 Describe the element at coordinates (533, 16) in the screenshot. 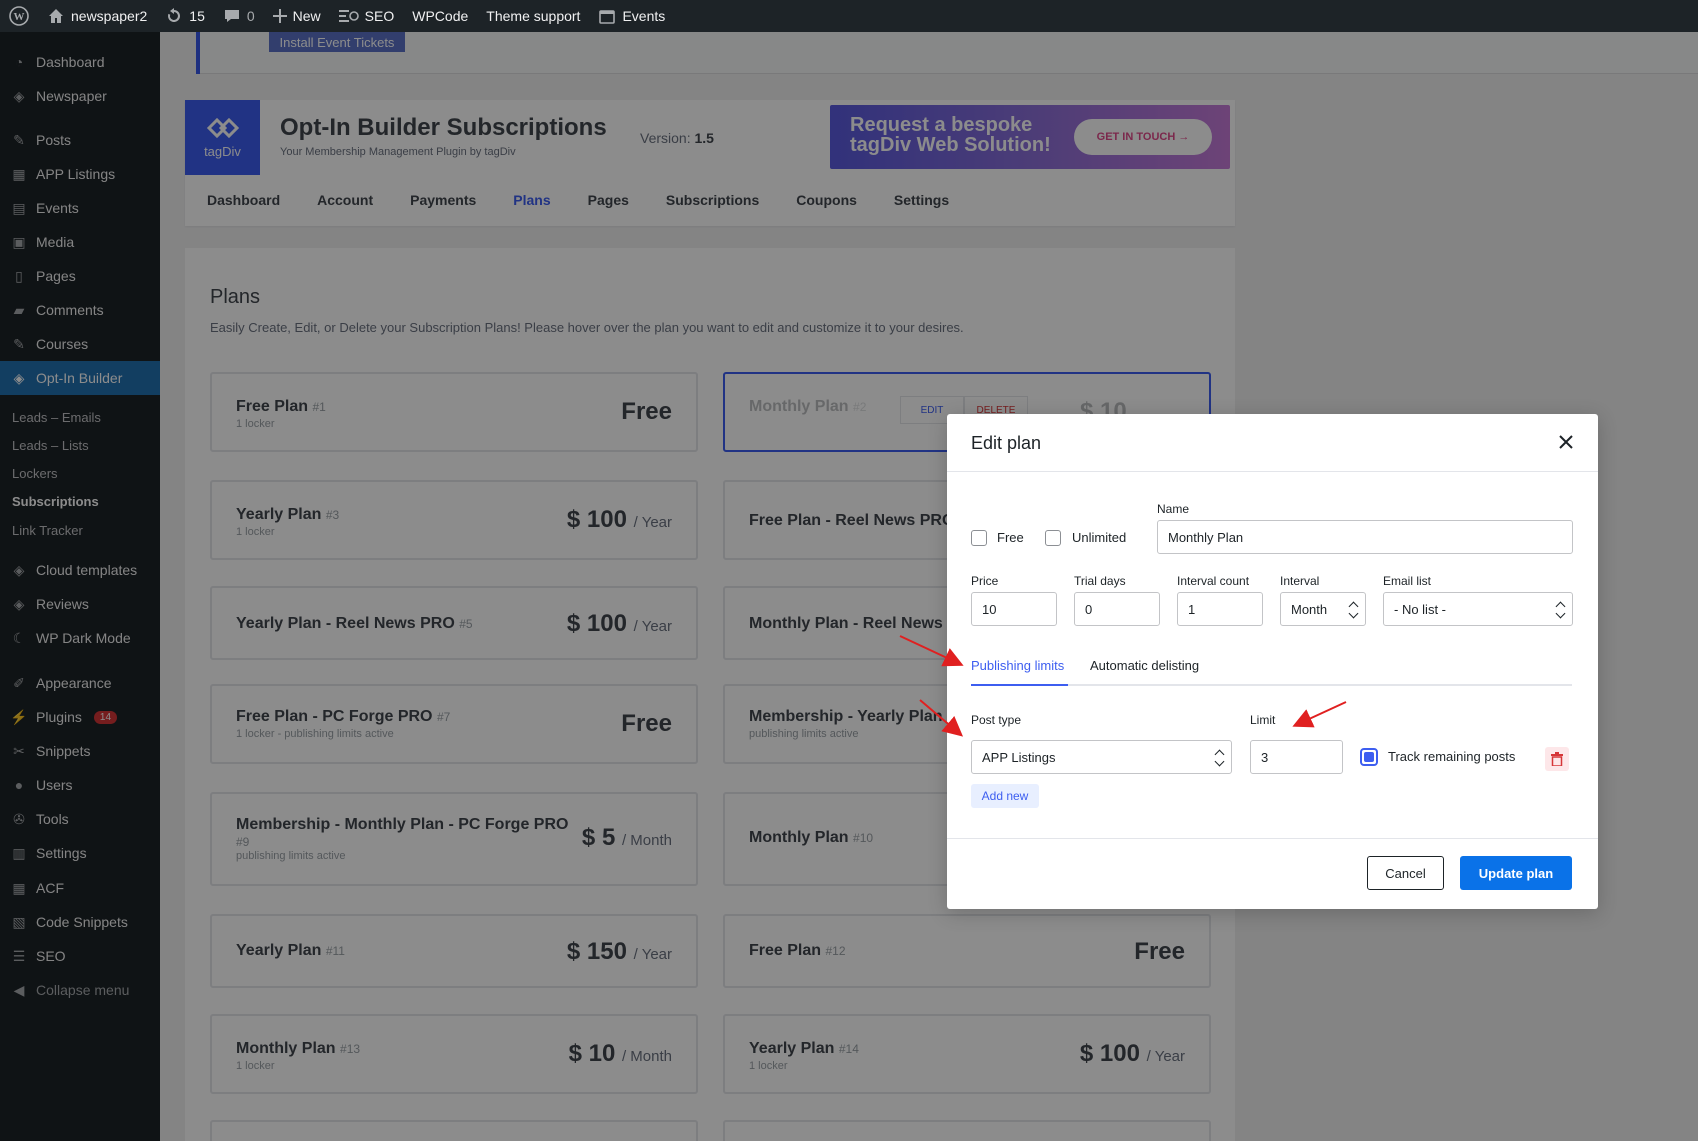

I see `theme-support-link: Theme support` at that location.